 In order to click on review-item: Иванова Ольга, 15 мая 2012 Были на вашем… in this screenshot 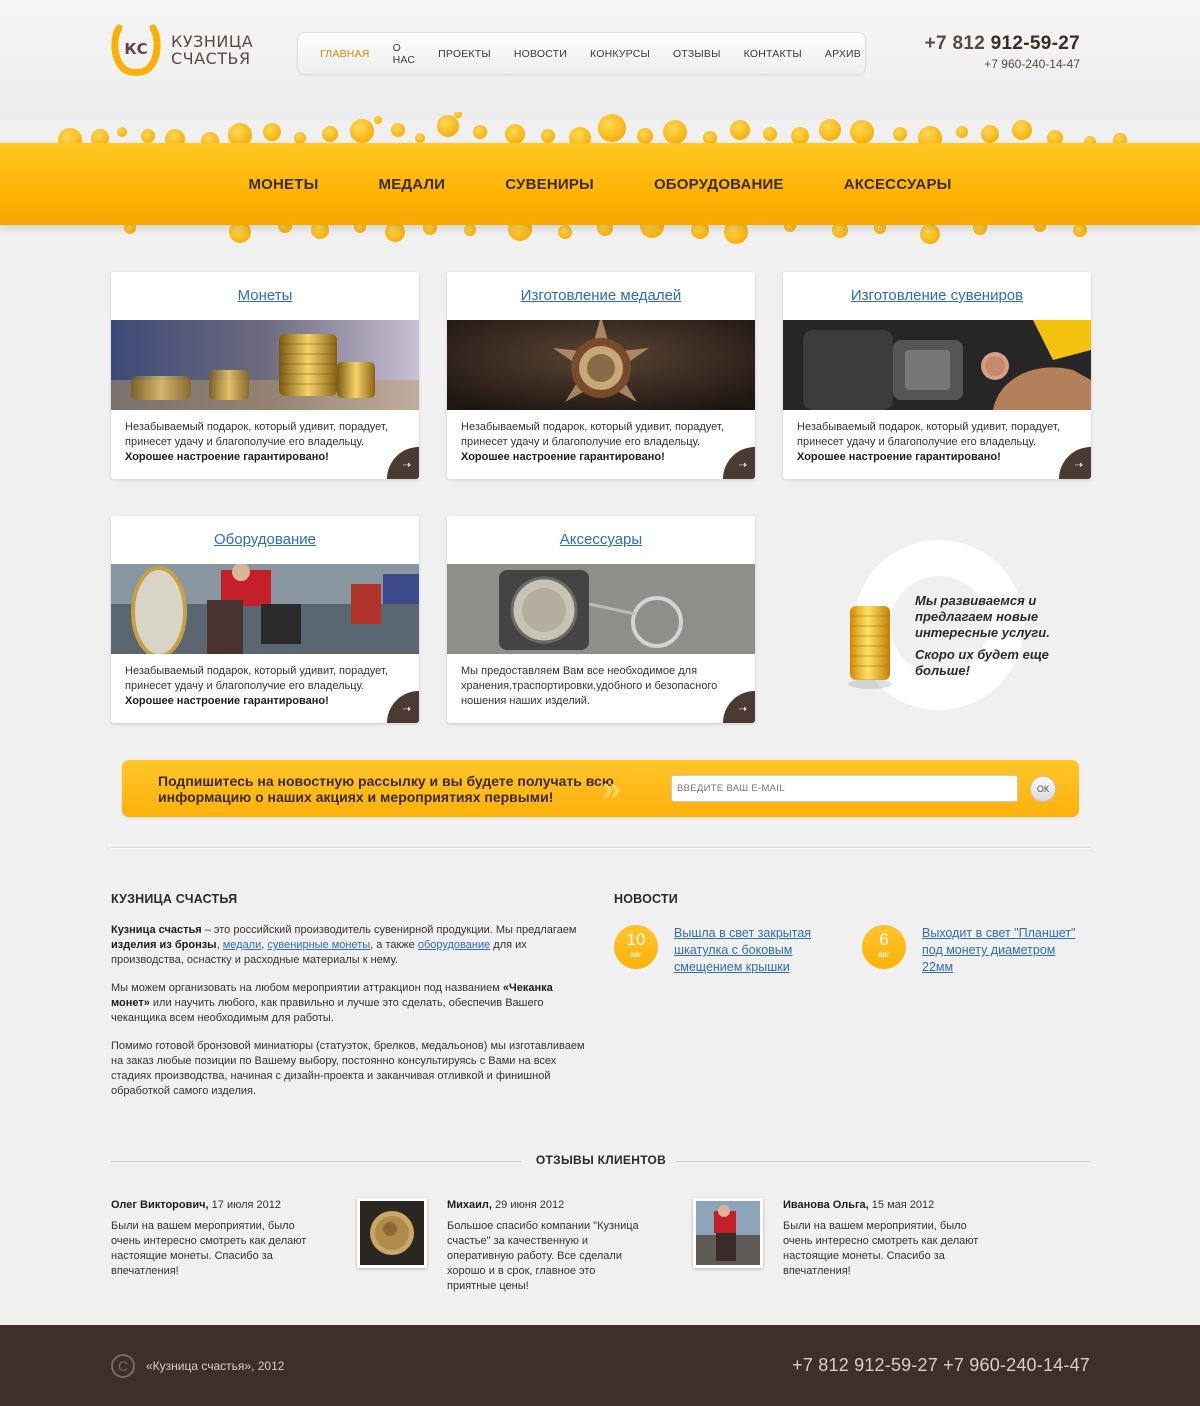, I will do `click(883, 1238)`.